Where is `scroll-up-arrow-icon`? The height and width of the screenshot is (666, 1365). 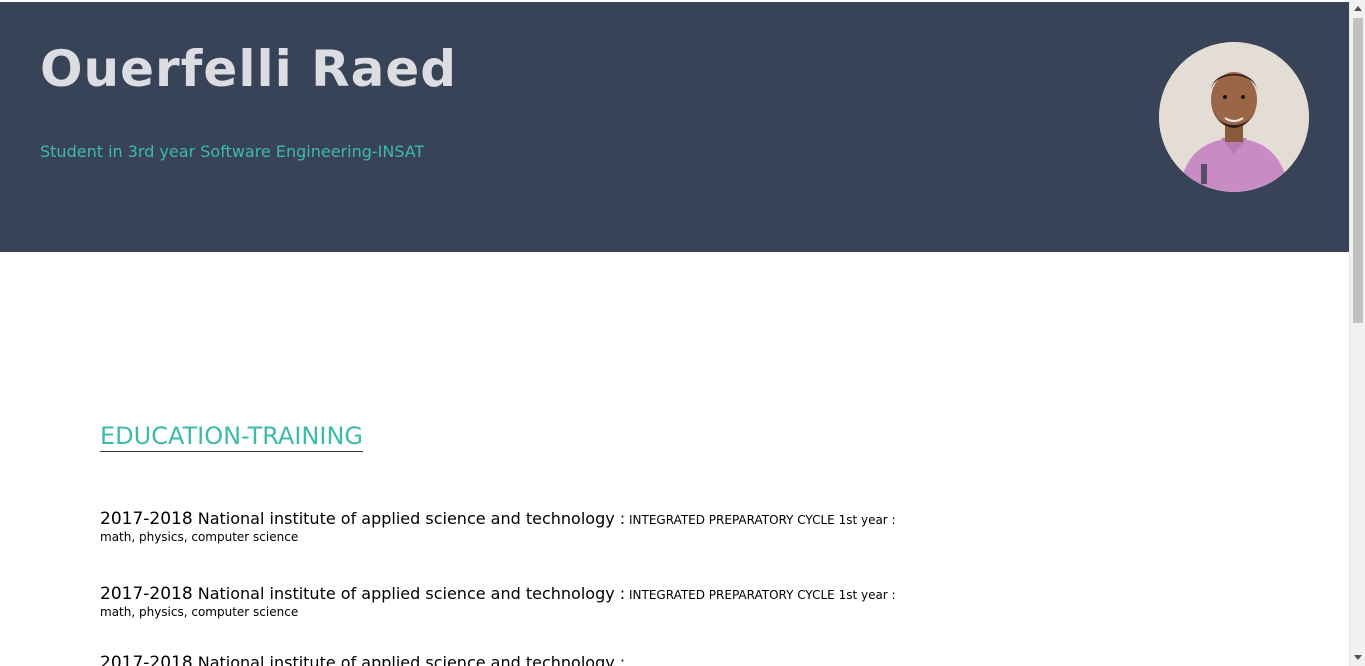
scroll-up-arrow-icon is located at coordinates (1358, 8).